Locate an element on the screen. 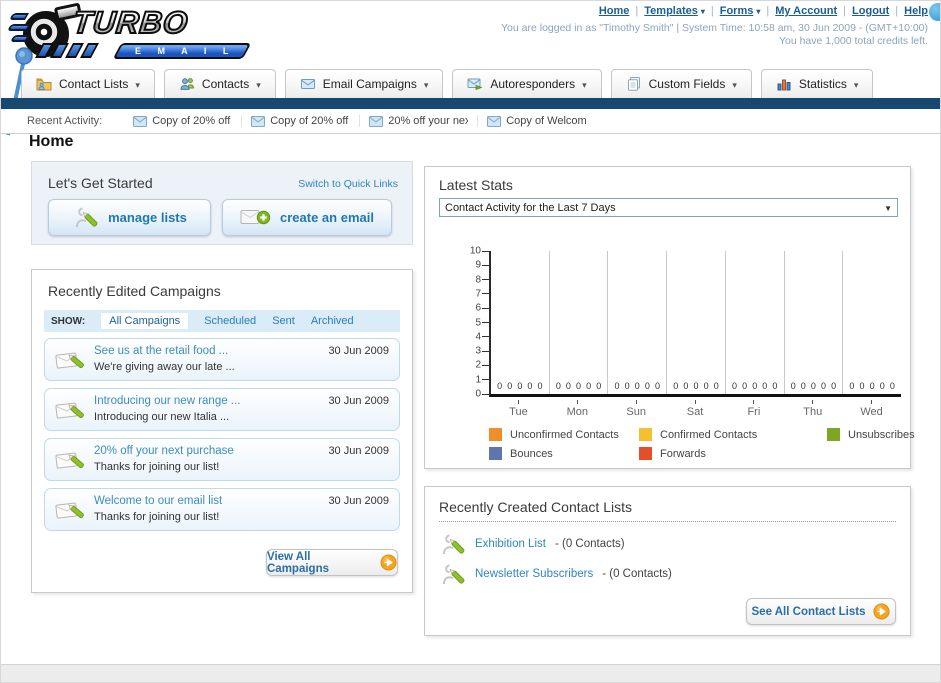  stats-range-select: Contact Activity for the Last 7 Days is located at coordinates (668, 207).